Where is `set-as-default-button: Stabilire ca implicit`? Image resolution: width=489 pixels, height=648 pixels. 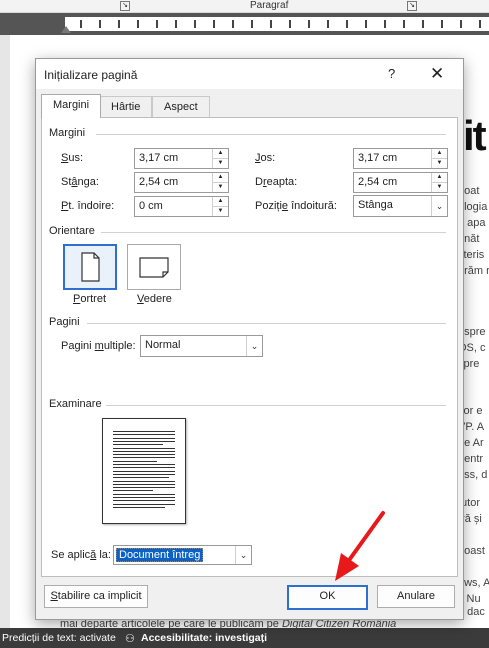
set-as-default-button: Stabilire ca implicit is located at coordinates (96, 596).